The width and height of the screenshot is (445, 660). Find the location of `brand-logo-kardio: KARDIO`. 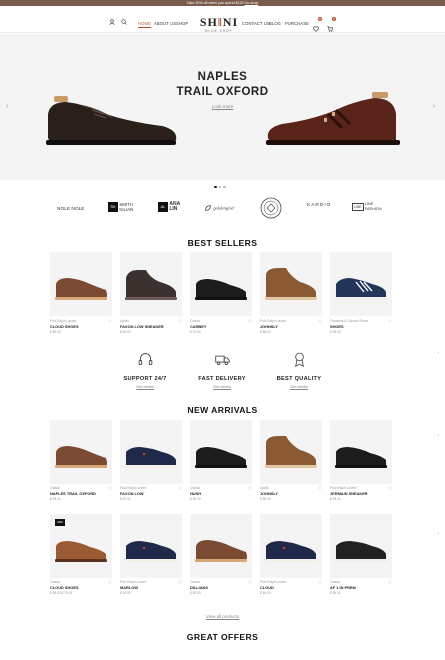

brand-logo-kardio: KARDIO is located at coordinates (319, 205).